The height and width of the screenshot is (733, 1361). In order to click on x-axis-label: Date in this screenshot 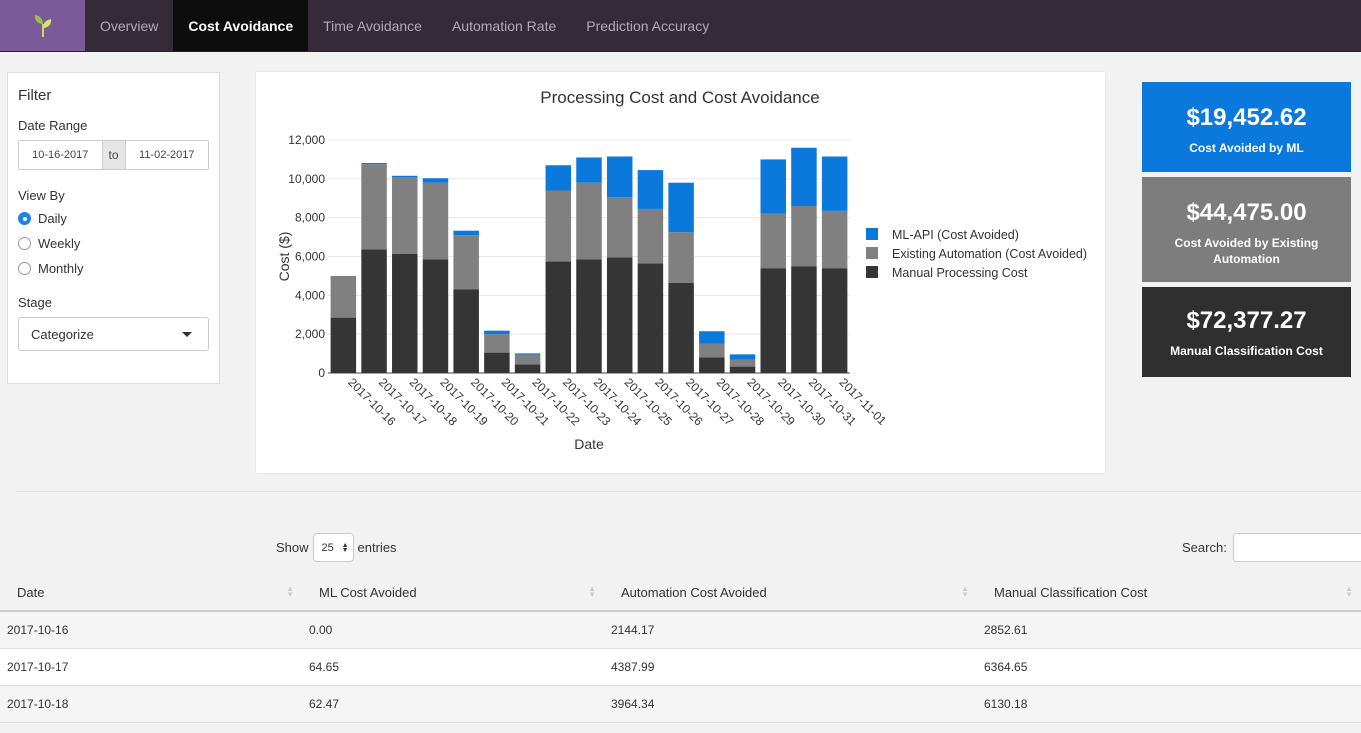, I will do `click(589, 444)`.